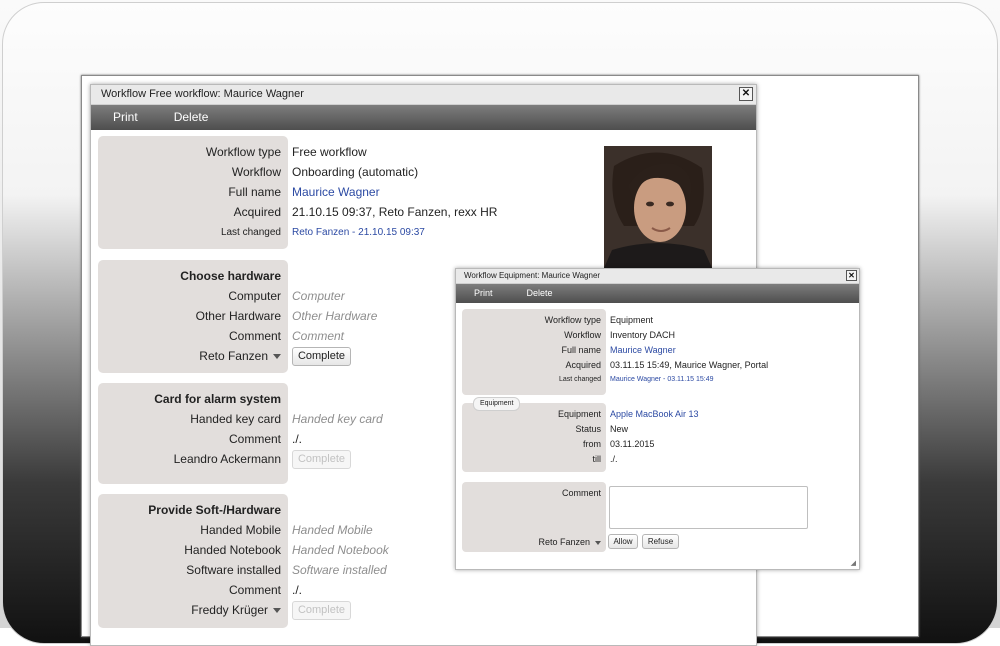  Describe the element at coordinates (531, 542) in the screenshot. I see `approval-assignee-dropdown: Reto Fanzen` at that location.